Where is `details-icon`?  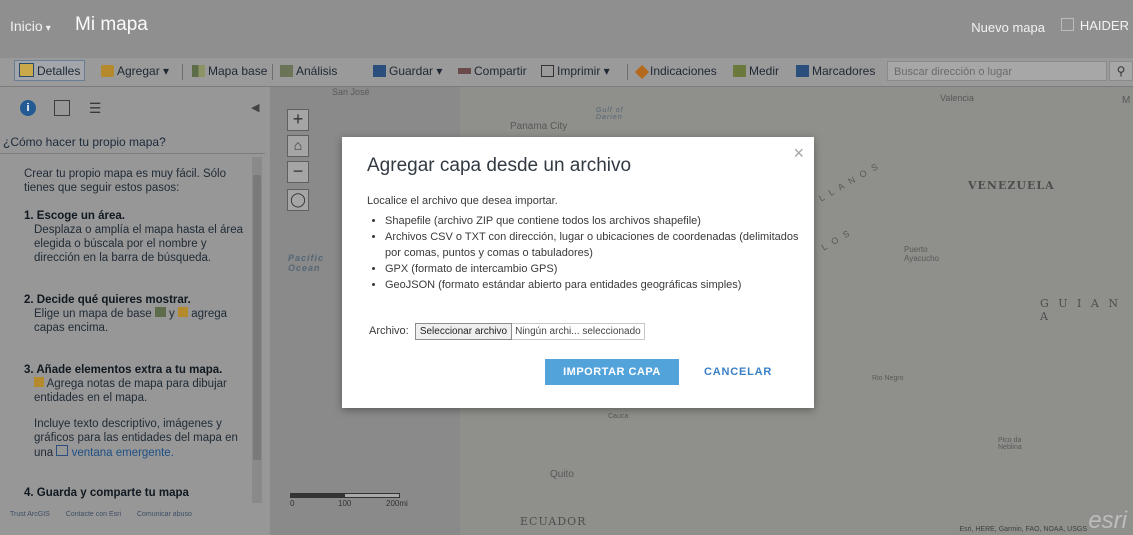
details-icon is located at coordinates (26, 70).